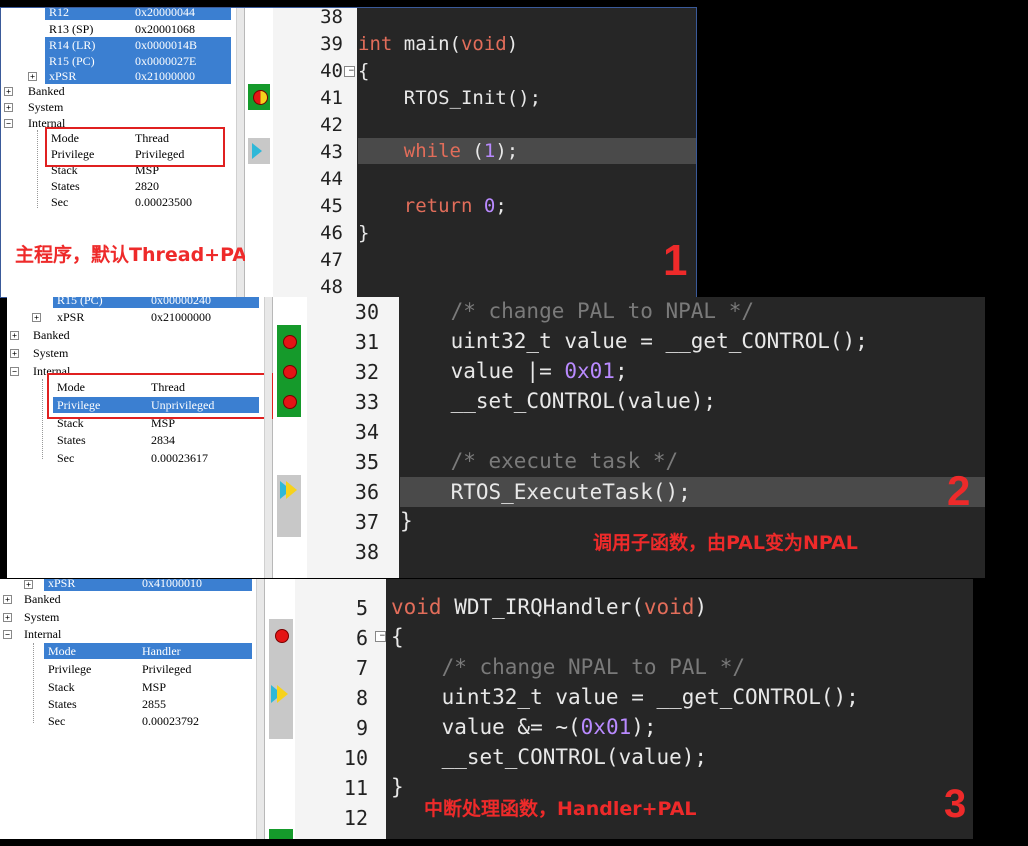  I want to click on tree-group-internal: Internal, so click(42, 634).